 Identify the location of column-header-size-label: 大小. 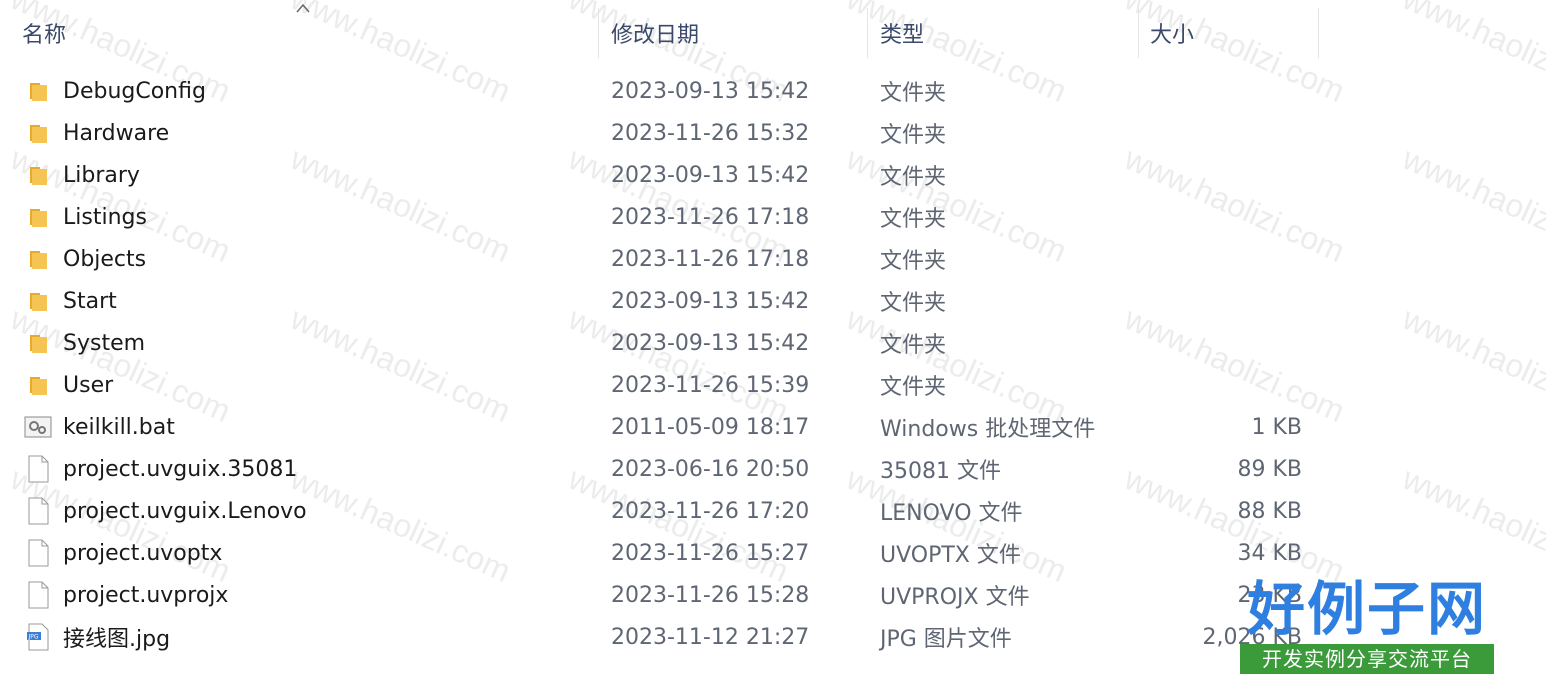
(1172, 35).